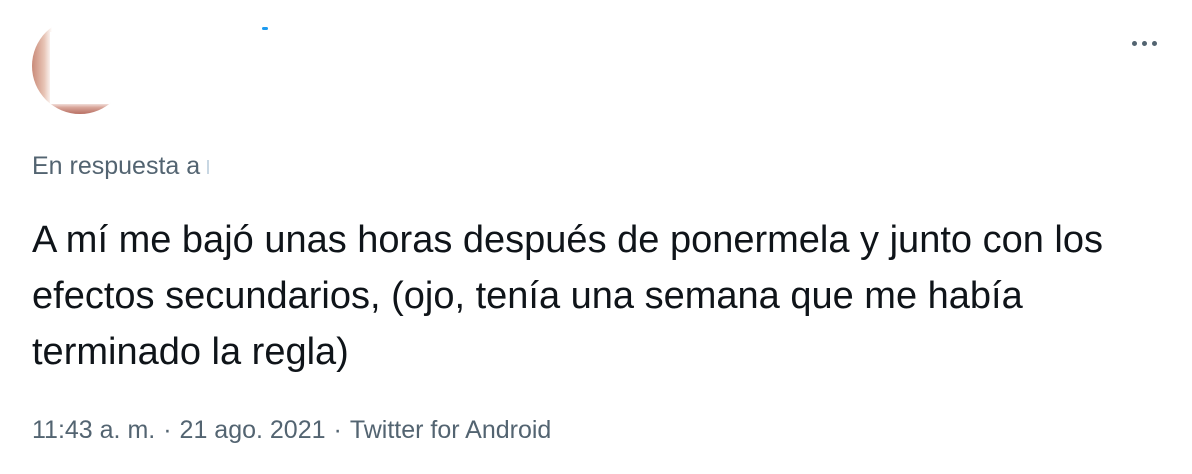 Image resolution: width=1192 pixels, height=474 pixels. Describe the element at coordinates (42, 70) in the screenshot. I see `avatar-edge` at that location.